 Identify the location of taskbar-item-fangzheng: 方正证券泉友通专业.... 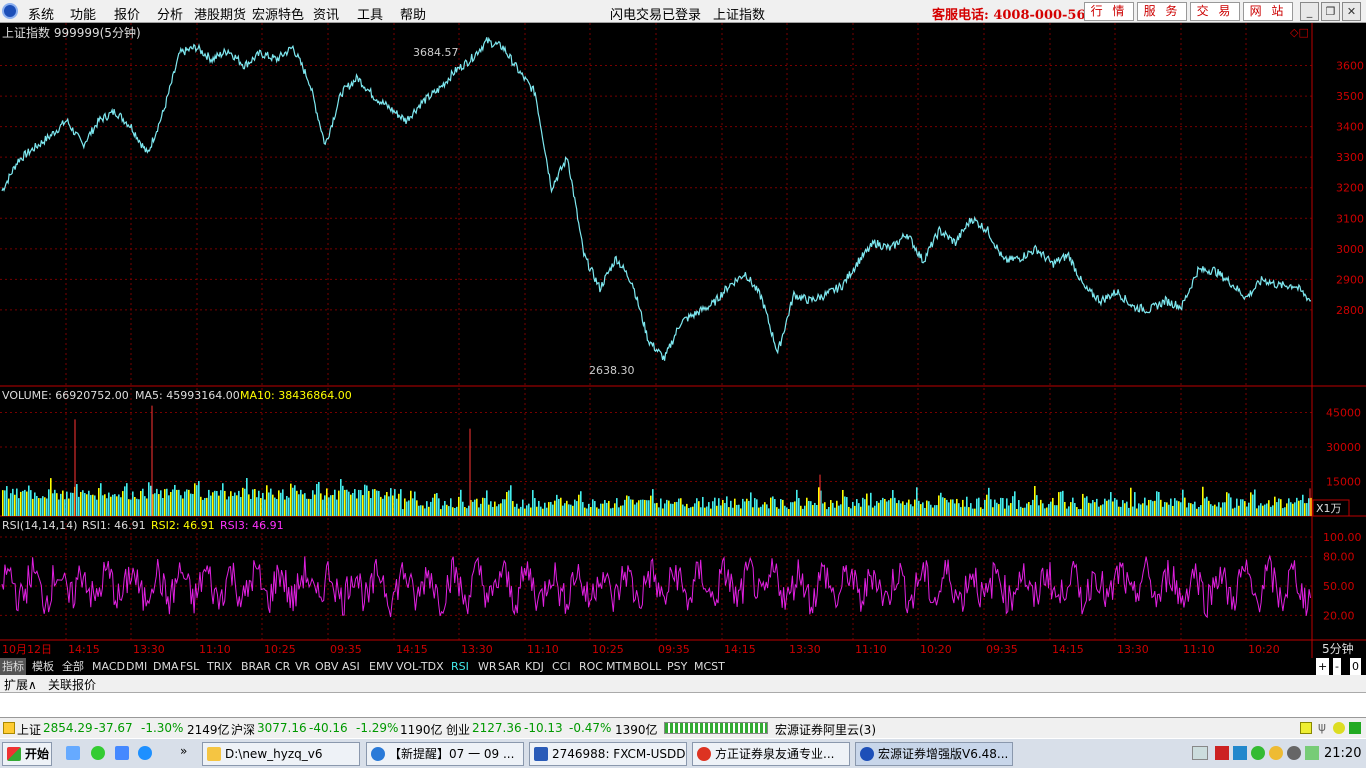
(771, 754).